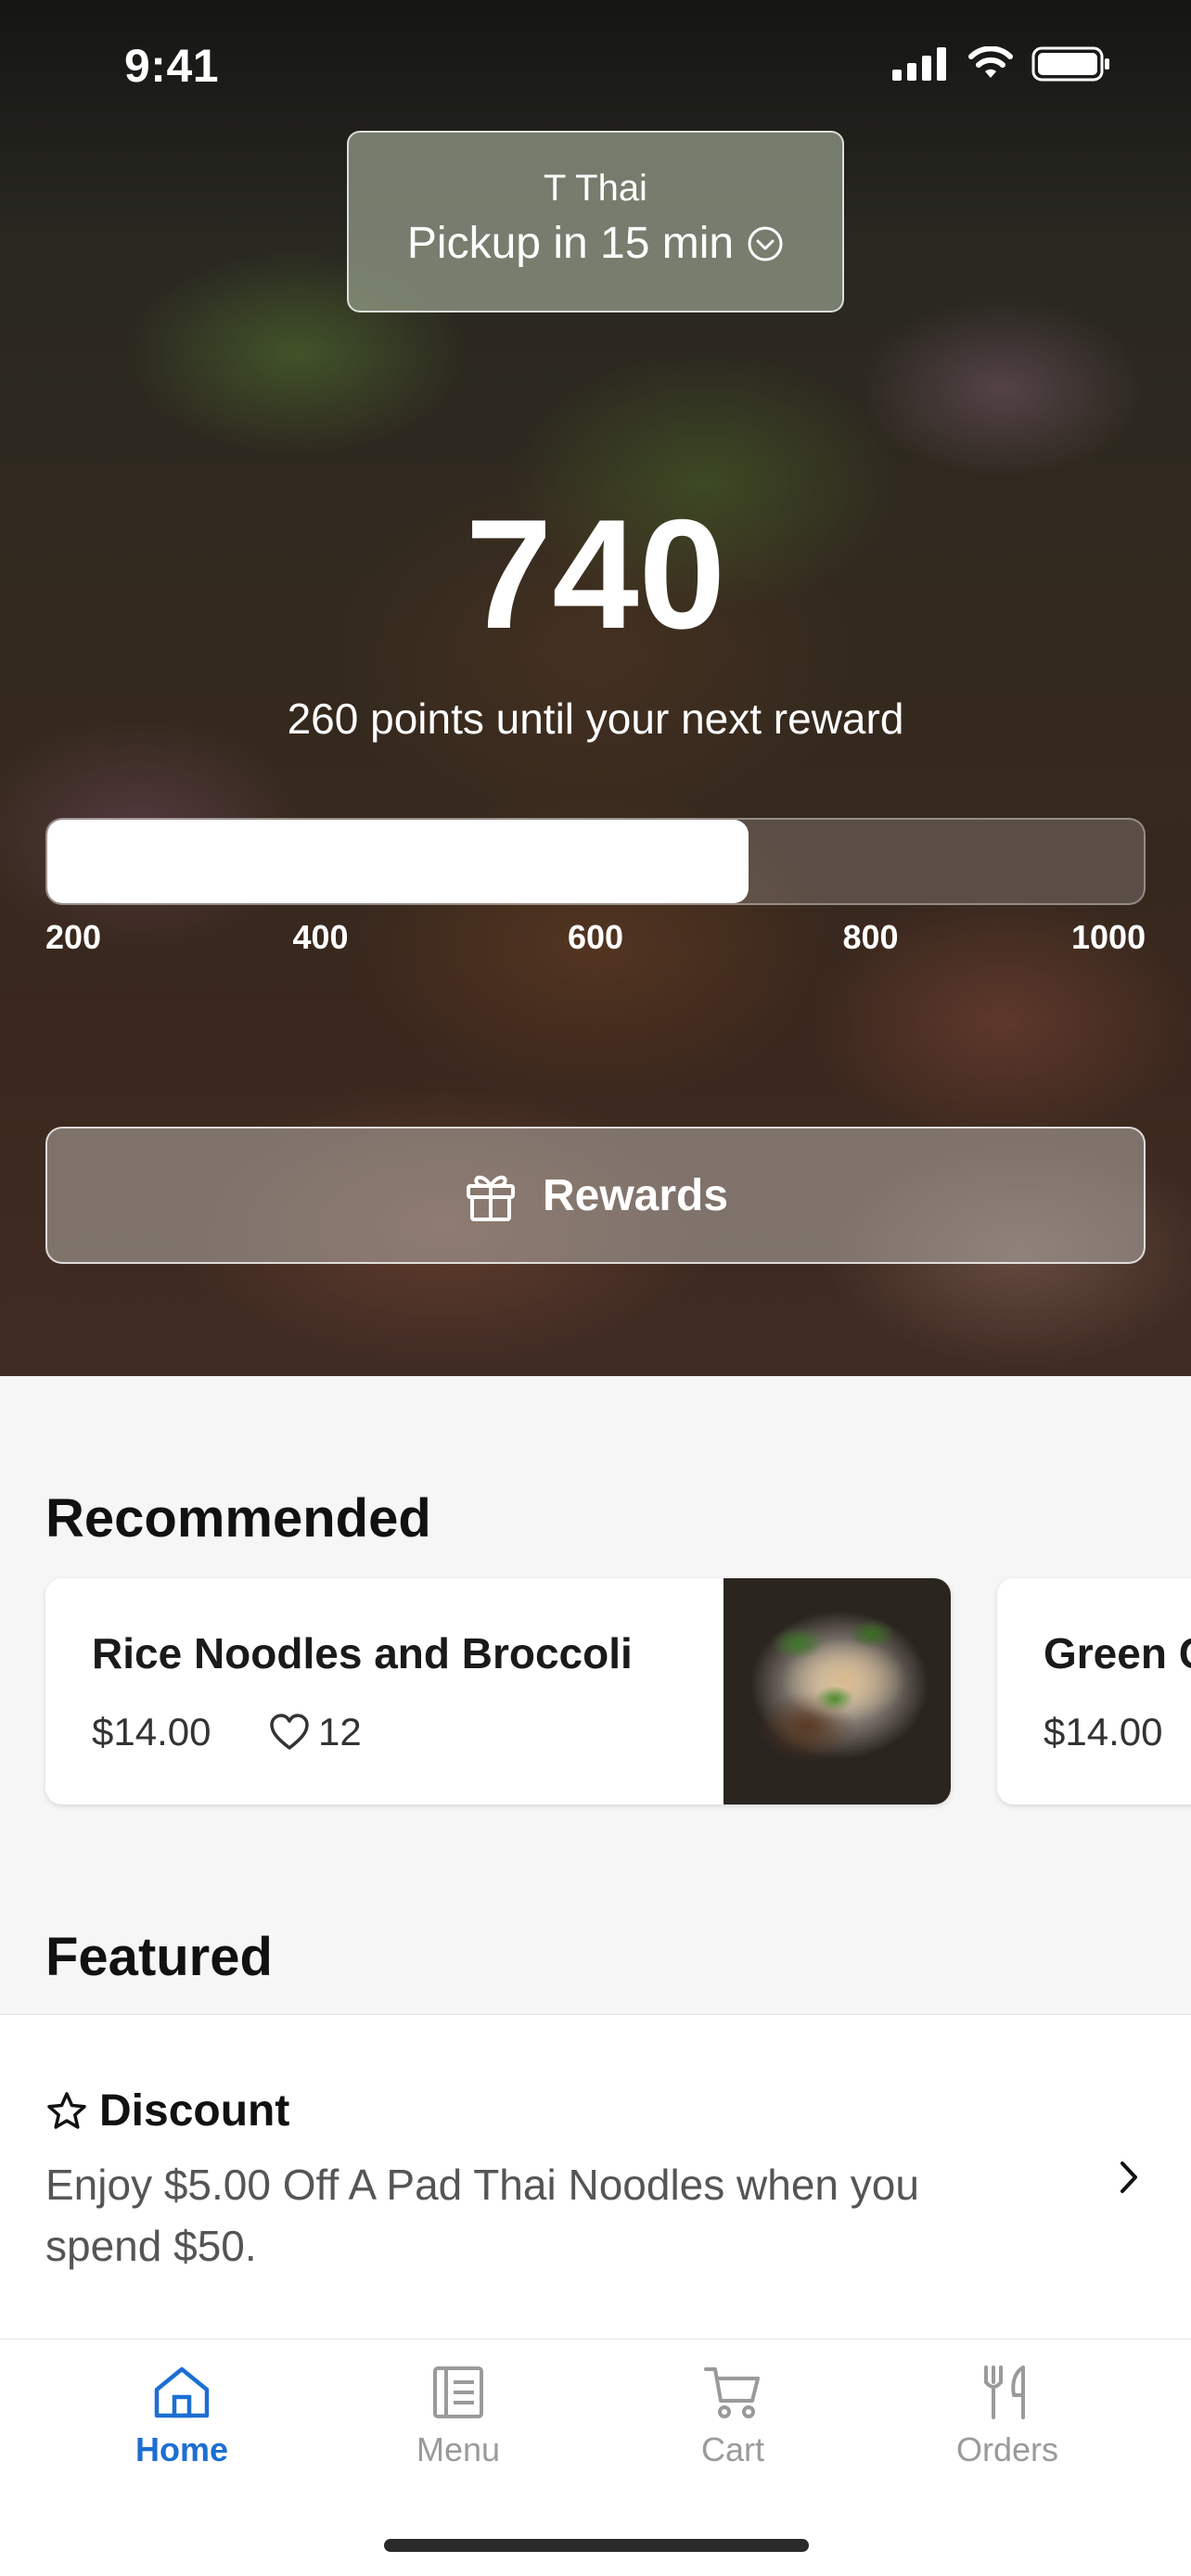  What do you see at coordinates (595, 574) in the screenshot?
I see `points-balance: 740` at bounding box center [595, 574].